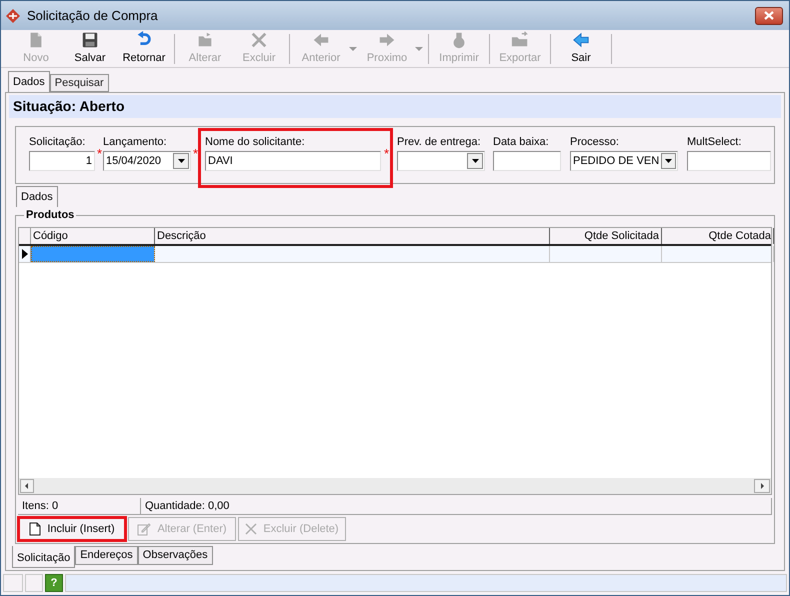 This screenshot has width=790, height=596. I want to click on folder-icon, so click(520, 40).